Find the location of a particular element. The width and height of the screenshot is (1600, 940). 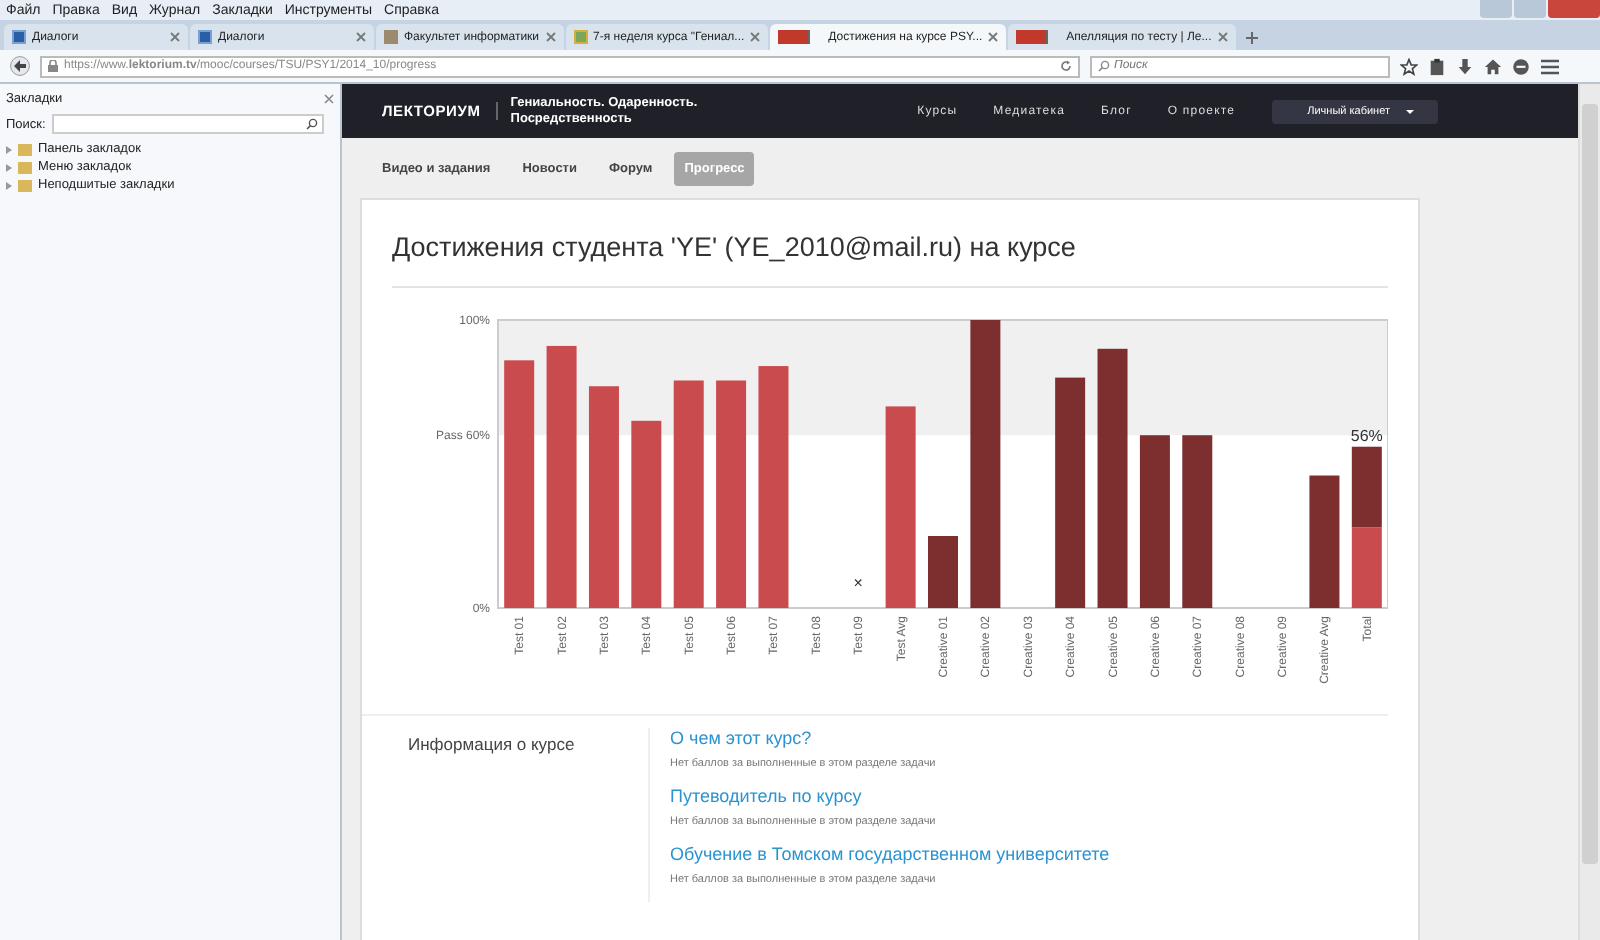

menu-icon is located at coordinates (1550, 66).